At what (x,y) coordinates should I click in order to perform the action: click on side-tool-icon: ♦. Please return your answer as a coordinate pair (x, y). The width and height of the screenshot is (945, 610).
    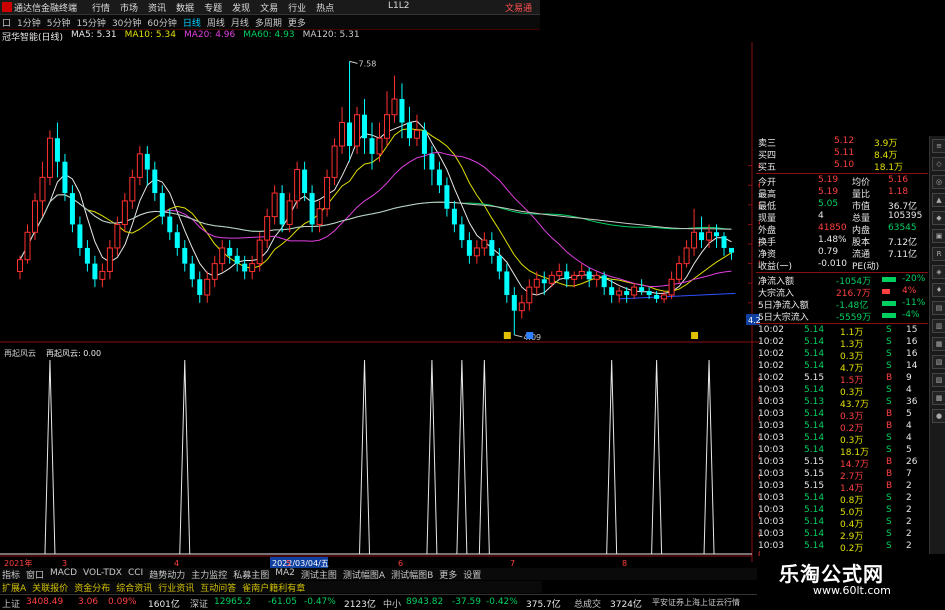
    Looking at the image, I should click on (938, 290).